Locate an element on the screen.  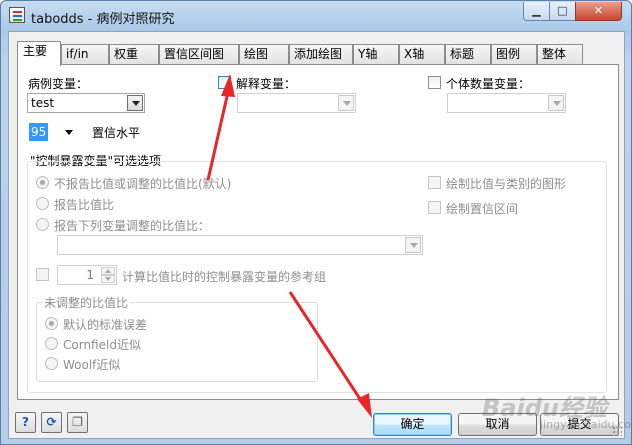
ok-button-label: 确定 is located at coordinates (412, 424).